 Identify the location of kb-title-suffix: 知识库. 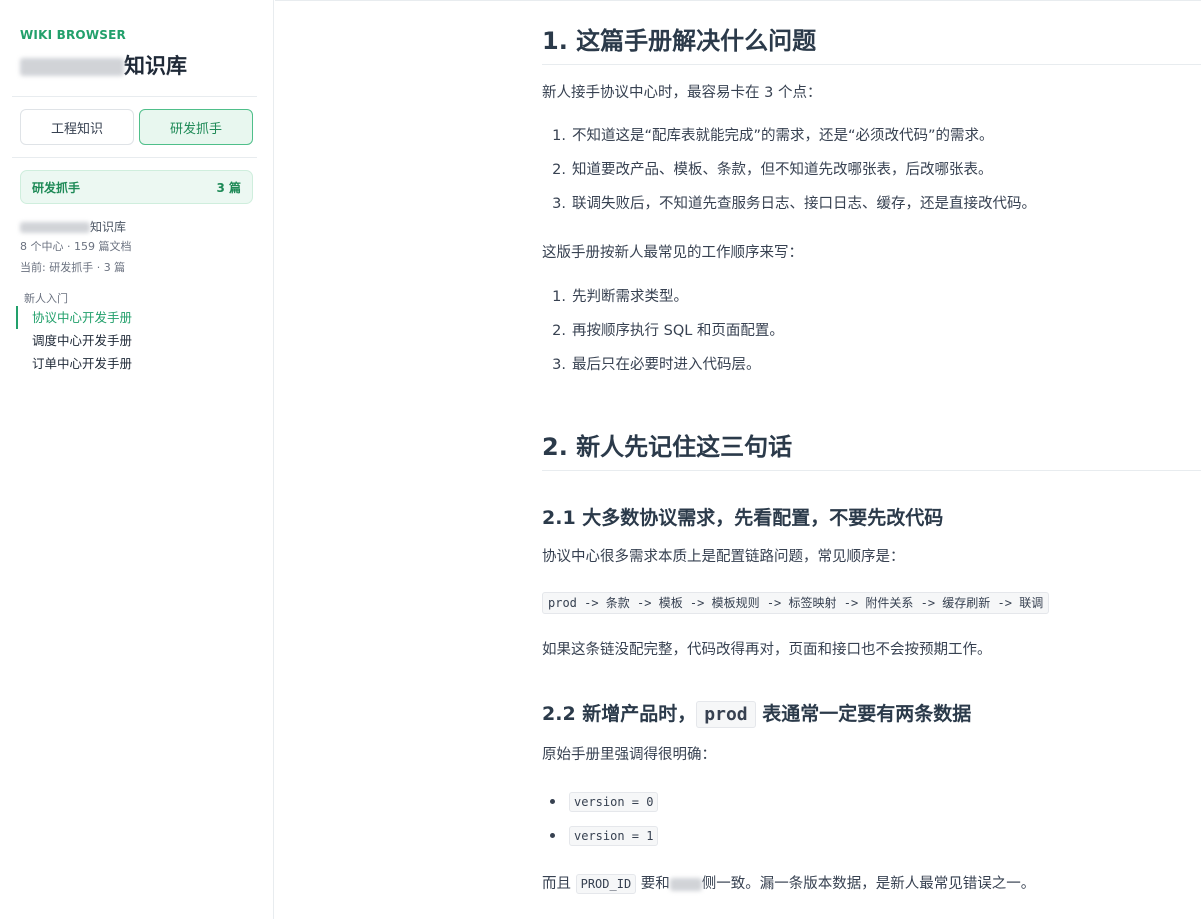
(155, 66).